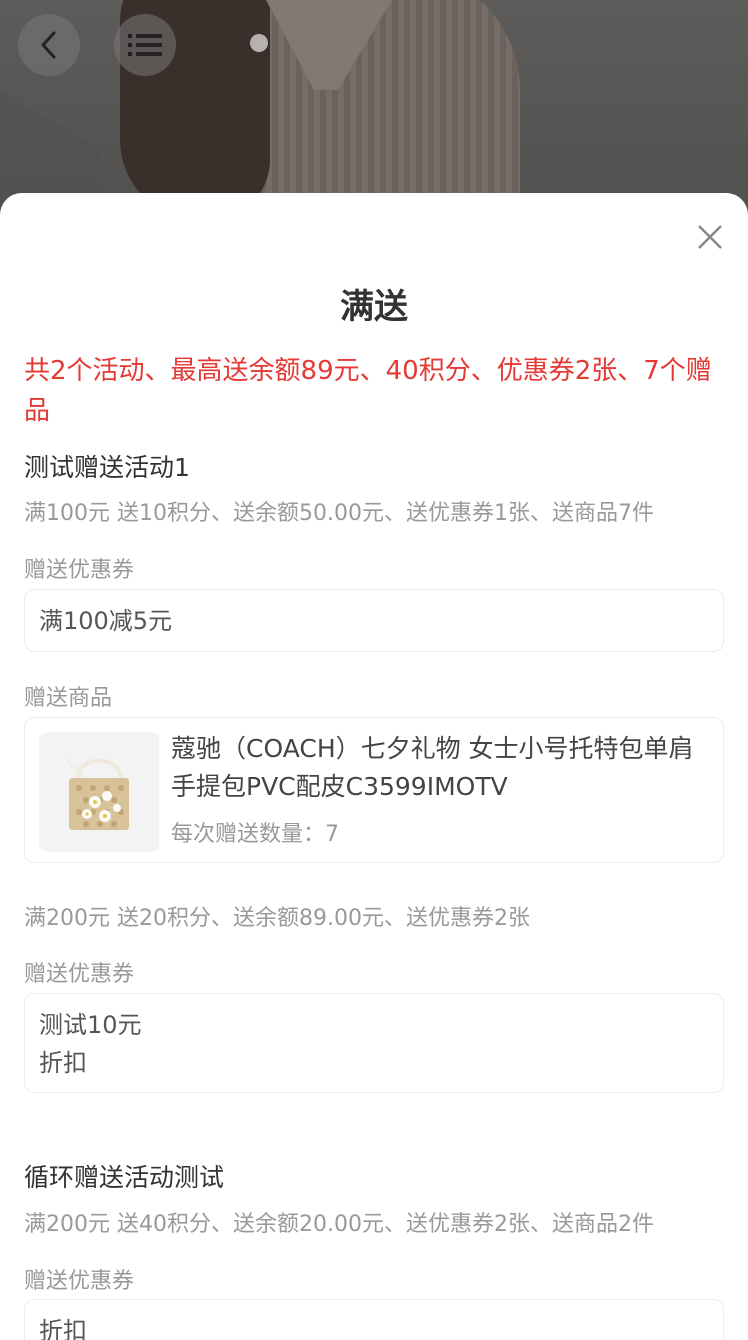  What do you see at coordinates (374, 1043) in the screenshot?
I see `coupon-box: 测试10元 折扣` at bounding box center [374, 1043].